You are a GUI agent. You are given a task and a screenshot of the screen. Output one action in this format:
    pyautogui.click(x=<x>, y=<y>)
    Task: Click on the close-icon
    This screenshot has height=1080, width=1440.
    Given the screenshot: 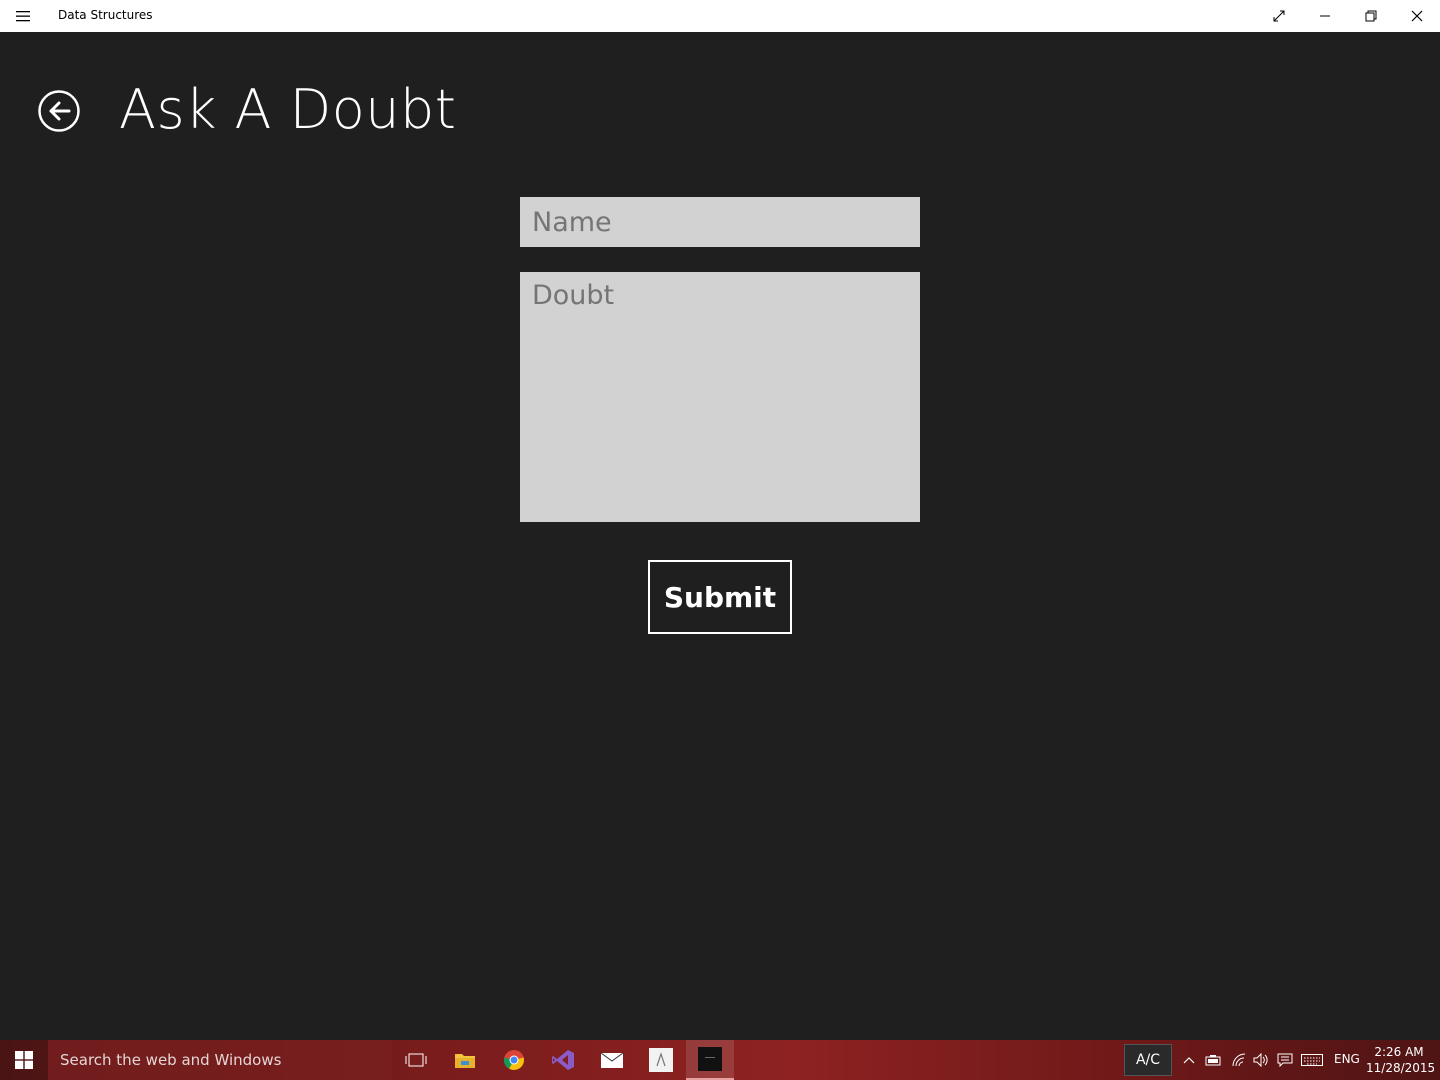 What is the action you would take?
    pyautogui.click(x=1417, y=16)
    